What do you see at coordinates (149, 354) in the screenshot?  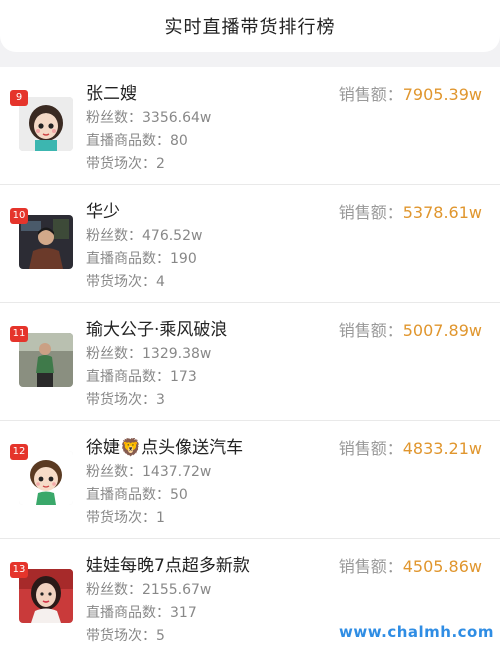 I see `fans-count: 粉丝数：1329.38w` at bounding box center [149, 354].